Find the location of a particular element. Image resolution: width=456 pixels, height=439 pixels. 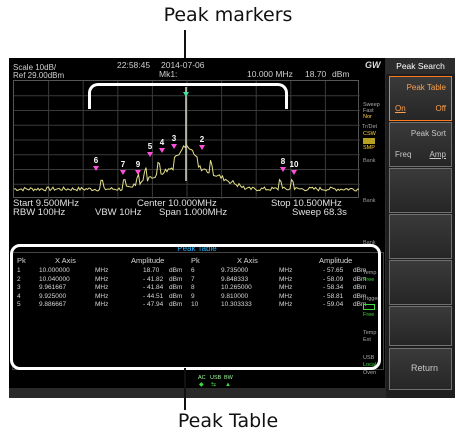

marker-amplitude: 18.70 is located at coordinates (316, 74).